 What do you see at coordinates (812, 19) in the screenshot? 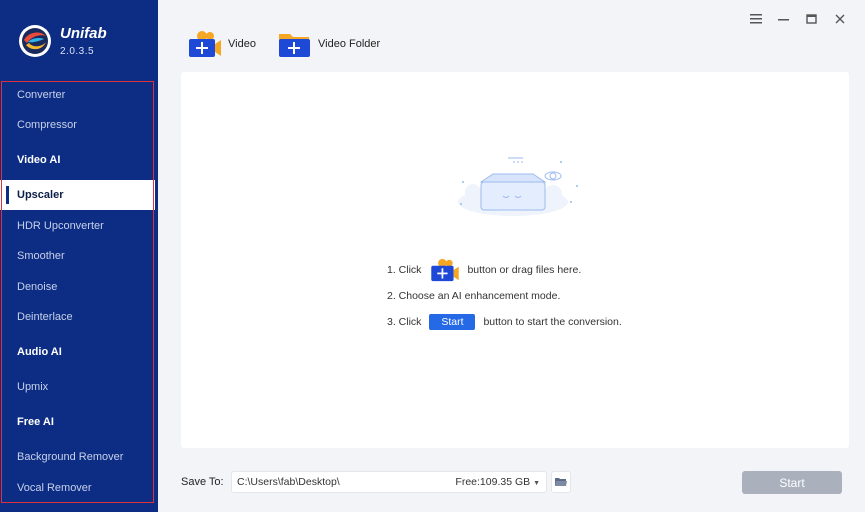
I see `maximize-icon` at bounding box center [812, 19].